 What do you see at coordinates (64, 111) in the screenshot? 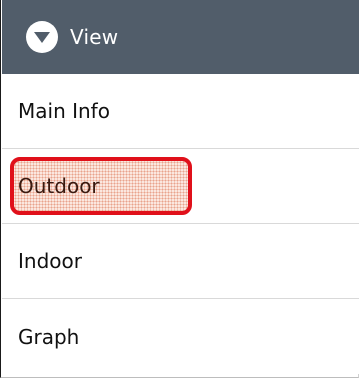
I see `menu-item-label: Main Info` at bounding box center [64, 111].